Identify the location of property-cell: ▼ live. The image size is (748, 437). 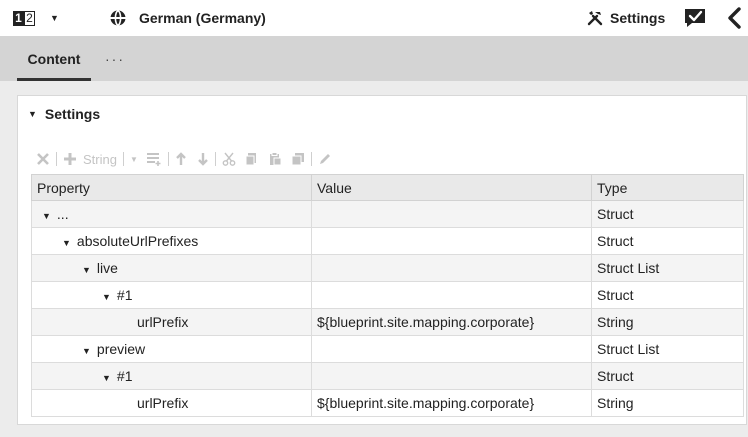
(171, 268).